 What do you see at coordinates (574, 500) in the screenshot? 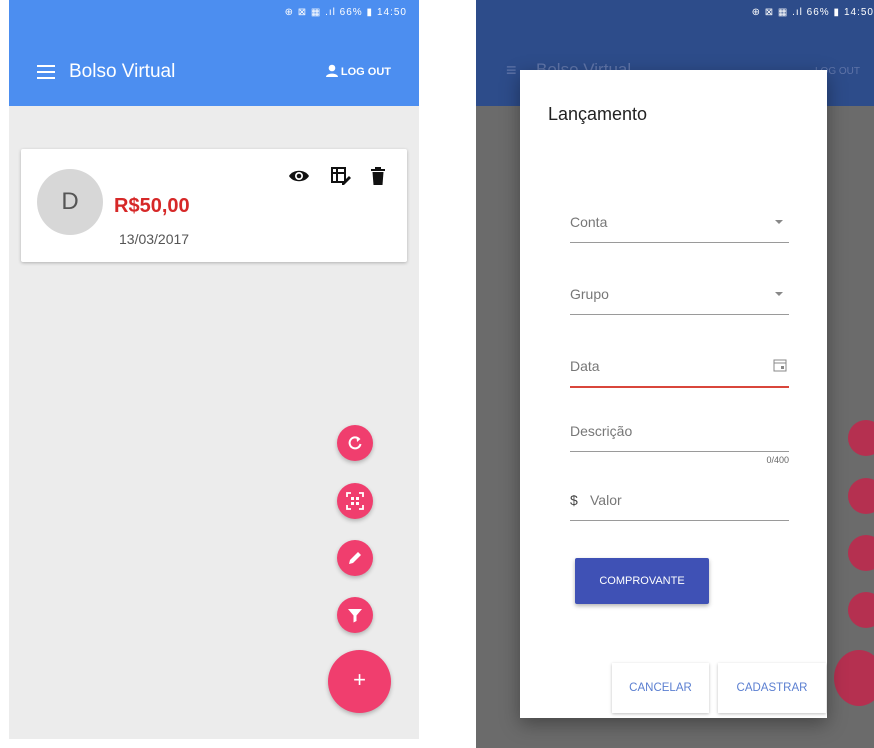
I see `currency-prefix: $` at bounding box center [574, 500].